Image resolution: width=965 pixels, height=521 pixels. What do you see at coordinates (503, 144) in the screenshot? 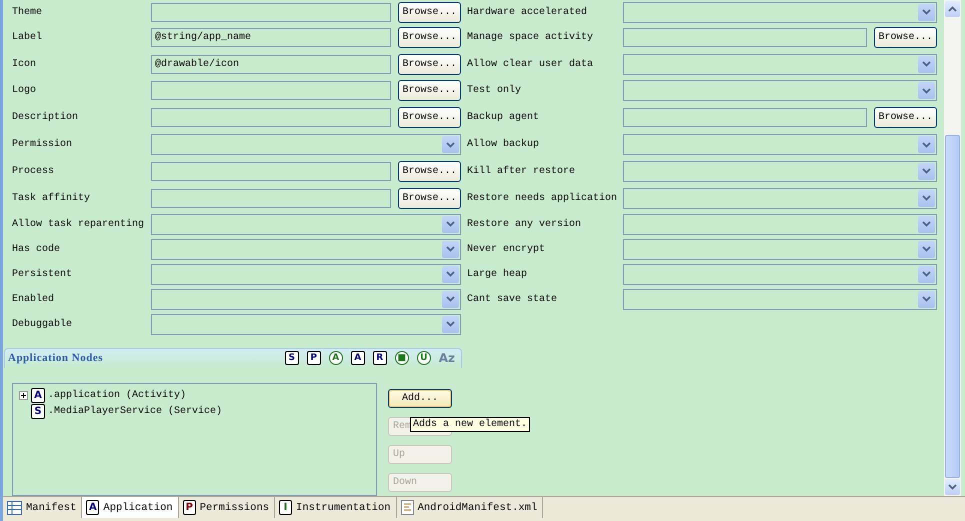
I see `field-label: Allow backup` at bounding box center [503, 144].